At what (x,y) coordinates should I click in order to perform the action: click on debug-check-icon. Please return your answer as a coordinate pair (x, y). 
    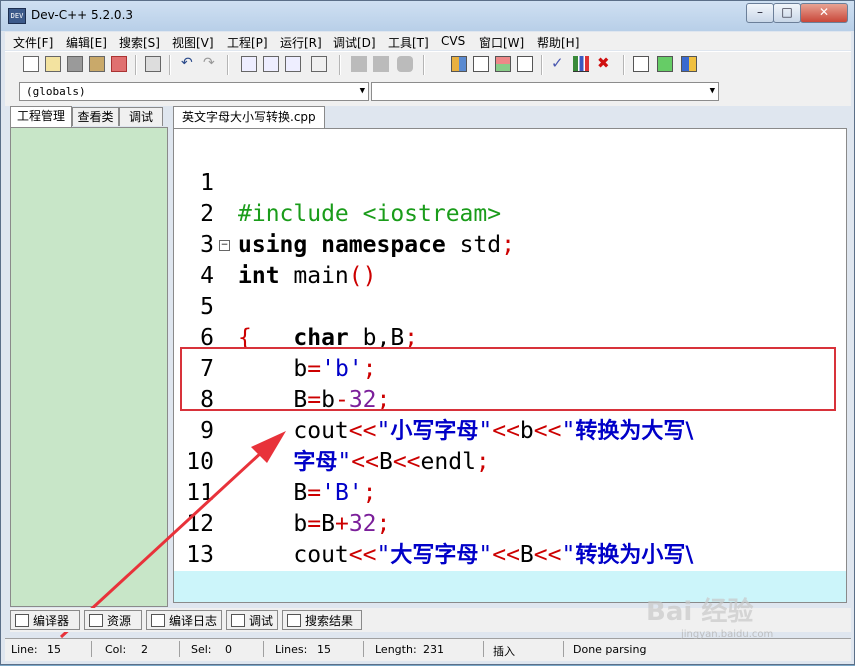
    Looking at the image, I should click on (238, 620).